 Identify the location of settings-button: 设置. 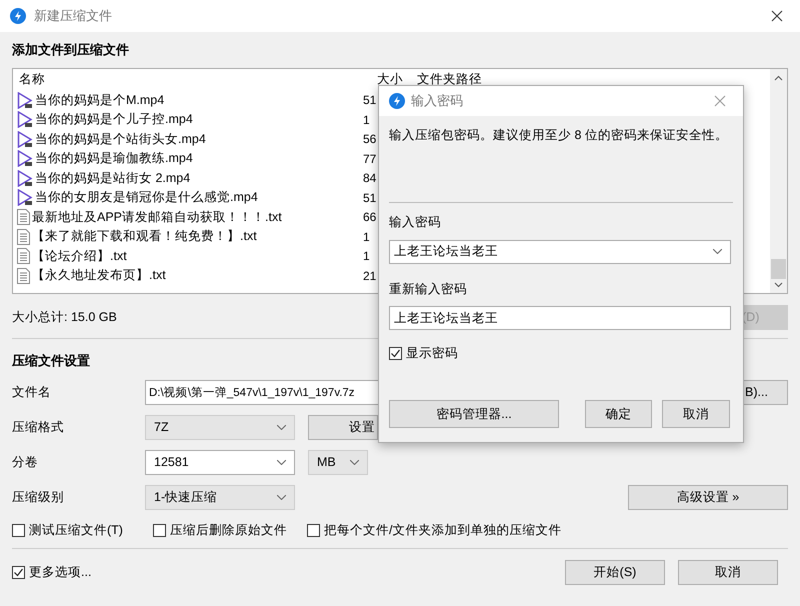
(343, 427).